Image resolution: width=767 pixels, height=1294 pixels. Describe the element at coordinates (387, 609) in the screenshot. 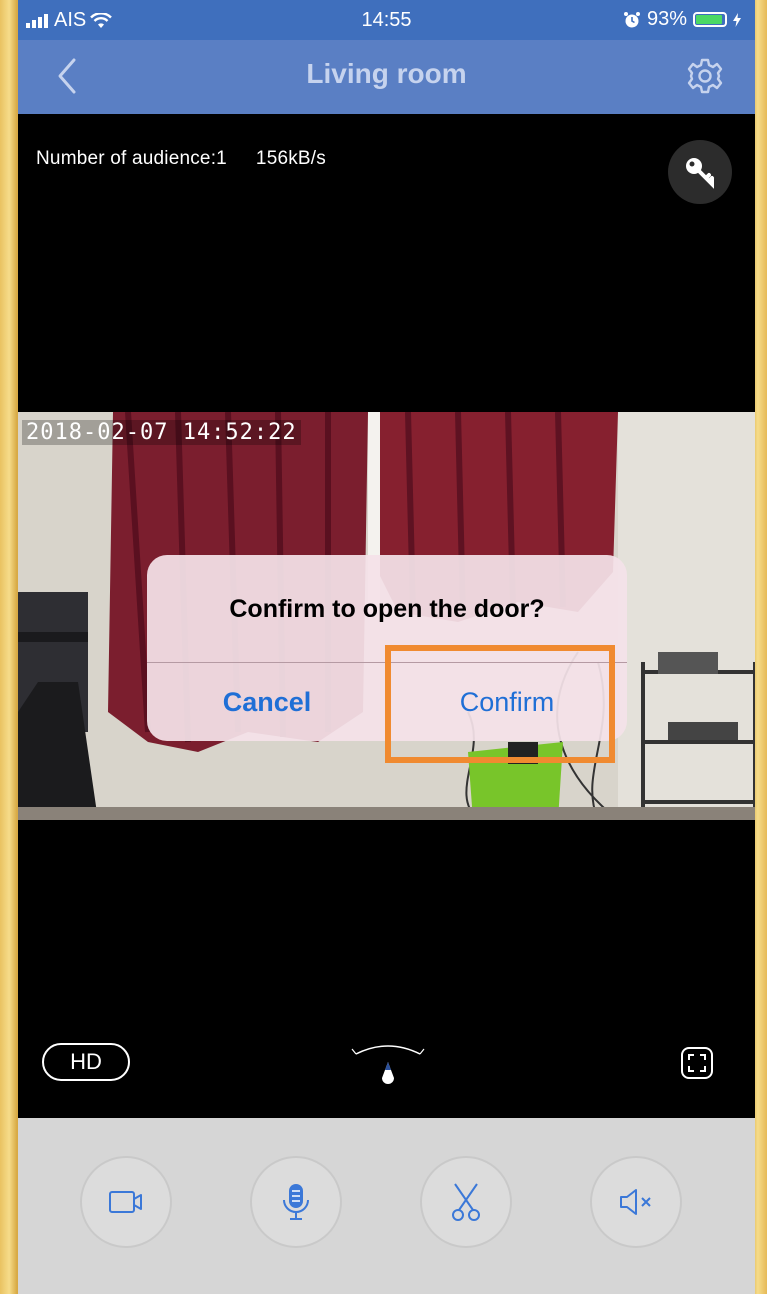

I see `dialog-title: Confirm to open the door?` at that location.